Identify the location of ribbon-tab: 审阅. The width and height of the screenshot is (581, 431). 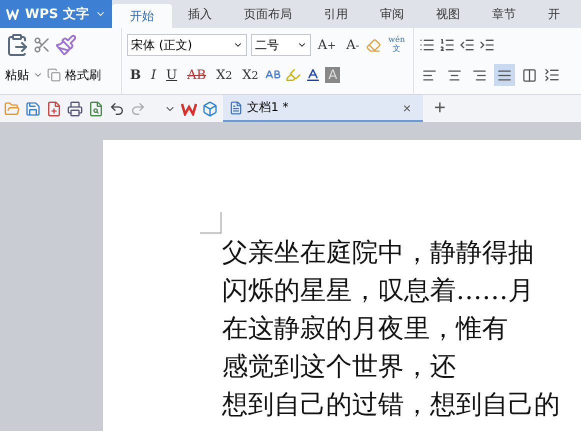
(392, 14).